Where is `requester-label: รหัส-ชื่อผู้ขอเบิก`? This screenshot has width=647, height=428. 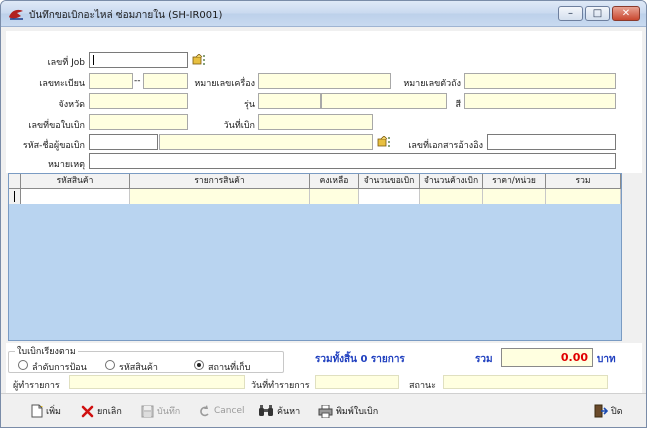 requester-label: รหัส-ชื่อผู้ขอเบิก is located at coordinates (53, 146).